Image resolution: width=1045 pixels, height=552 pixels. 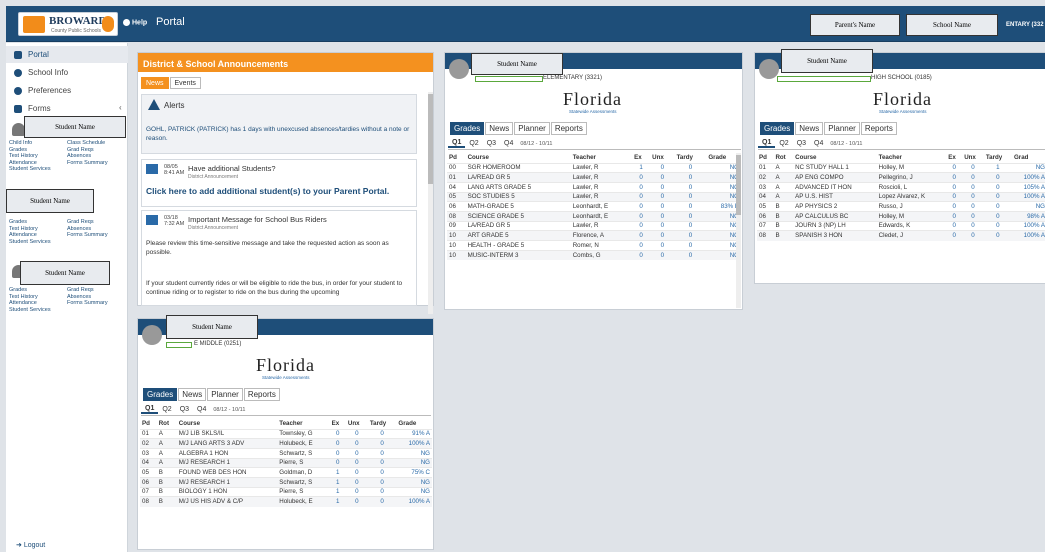 I want to click on table-row: 08 B SPANISH 3 HON Cledet, J 0 0 0 100% A, so click(x=901, y=235).